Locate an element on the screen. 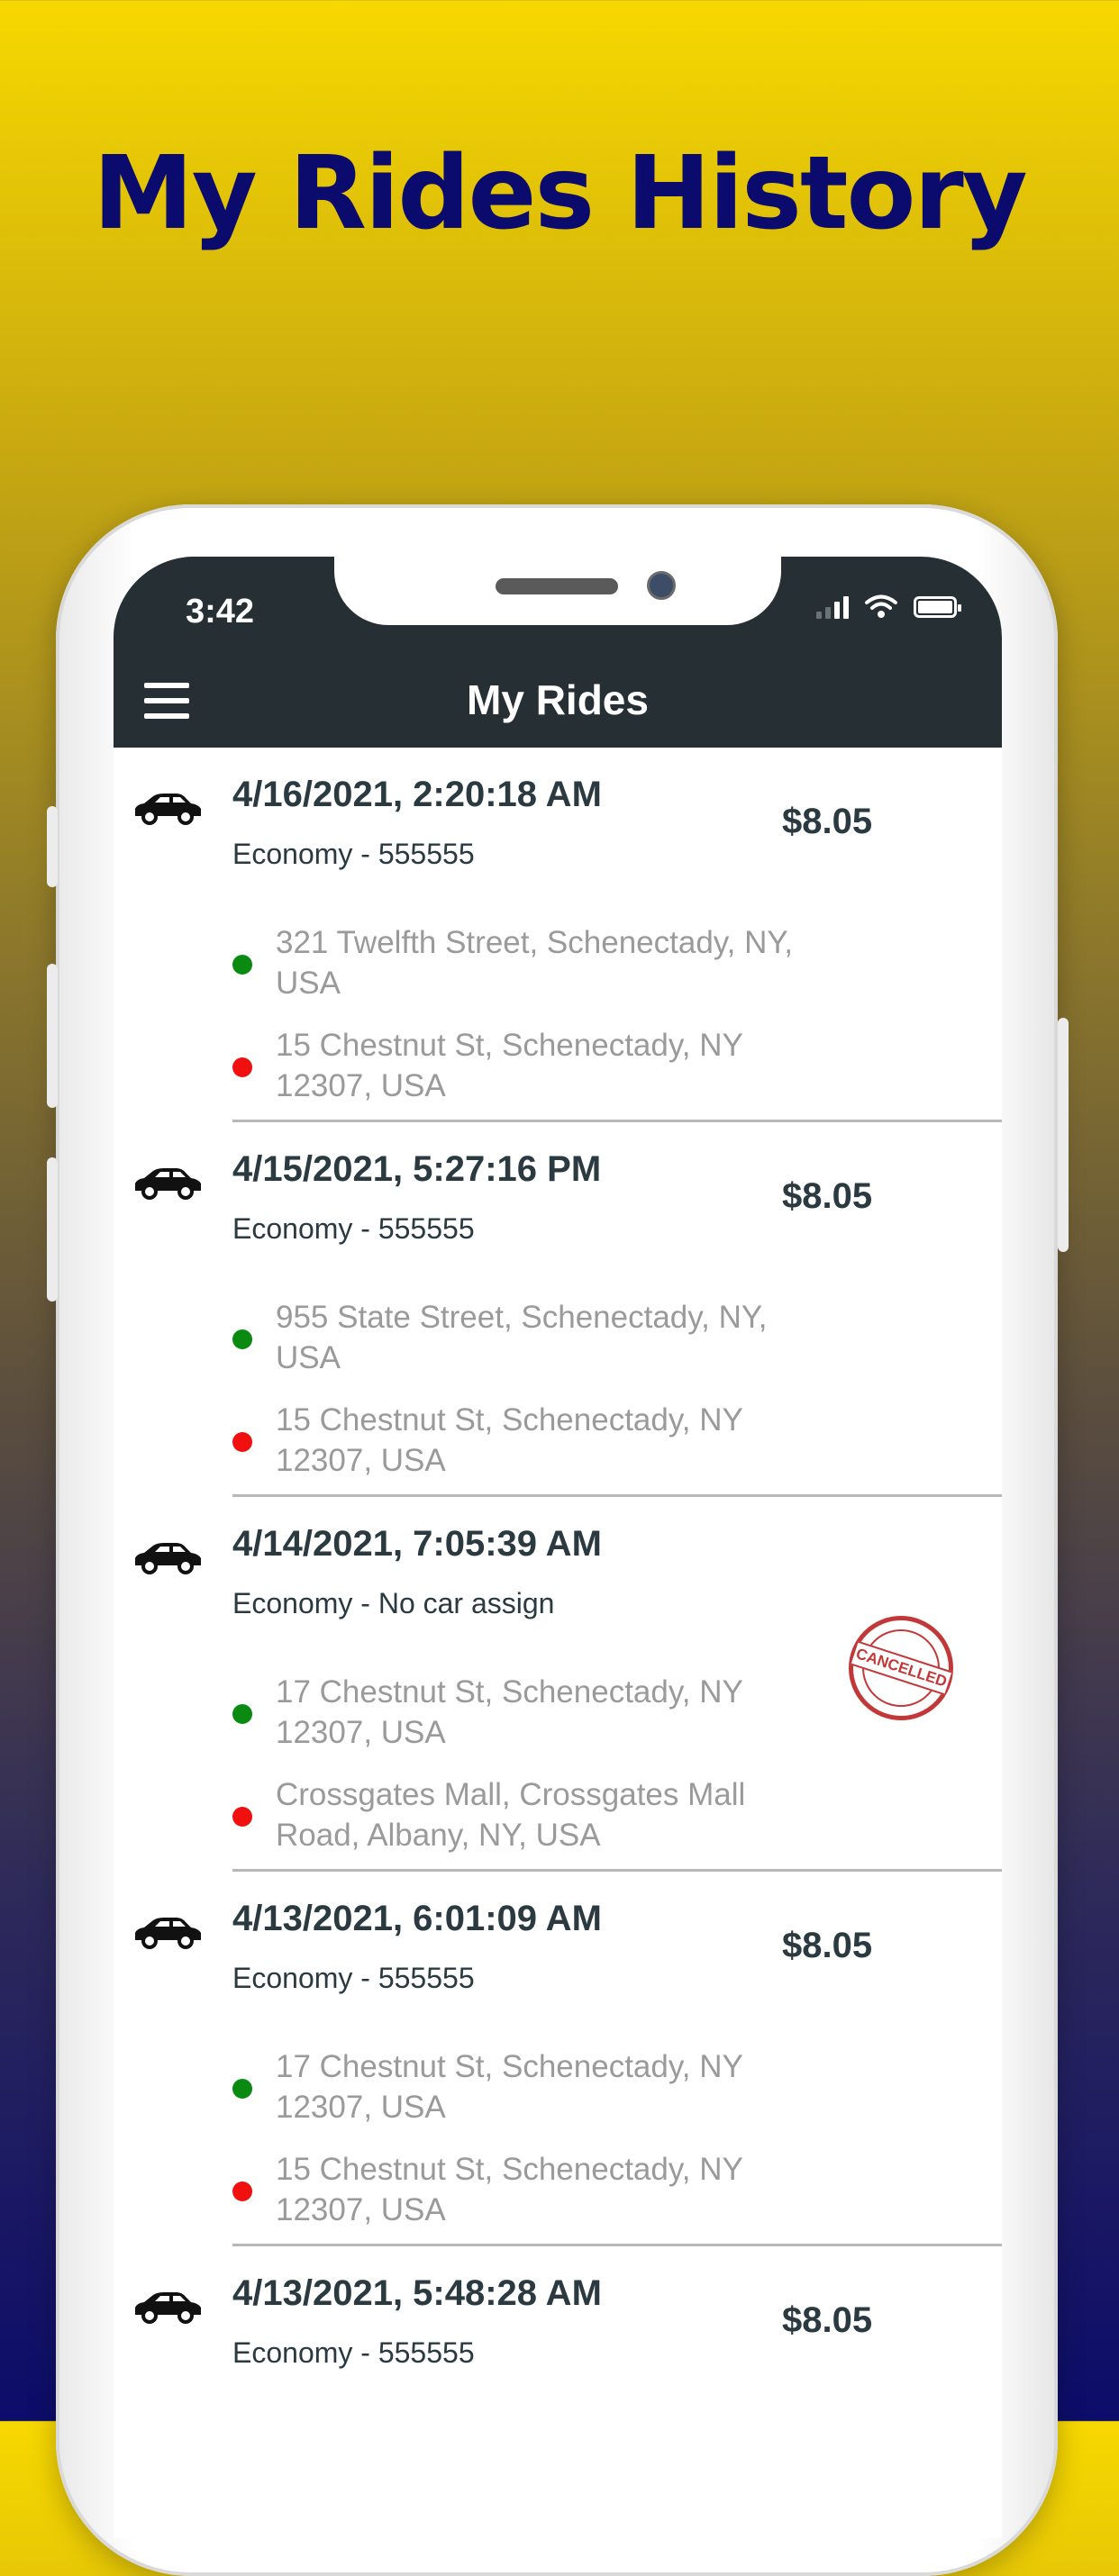 This screenshot has height=2576, width=1119. ride-date: 4/15/2021, 5:27:16 PM is located at coordinates (417, 1169).